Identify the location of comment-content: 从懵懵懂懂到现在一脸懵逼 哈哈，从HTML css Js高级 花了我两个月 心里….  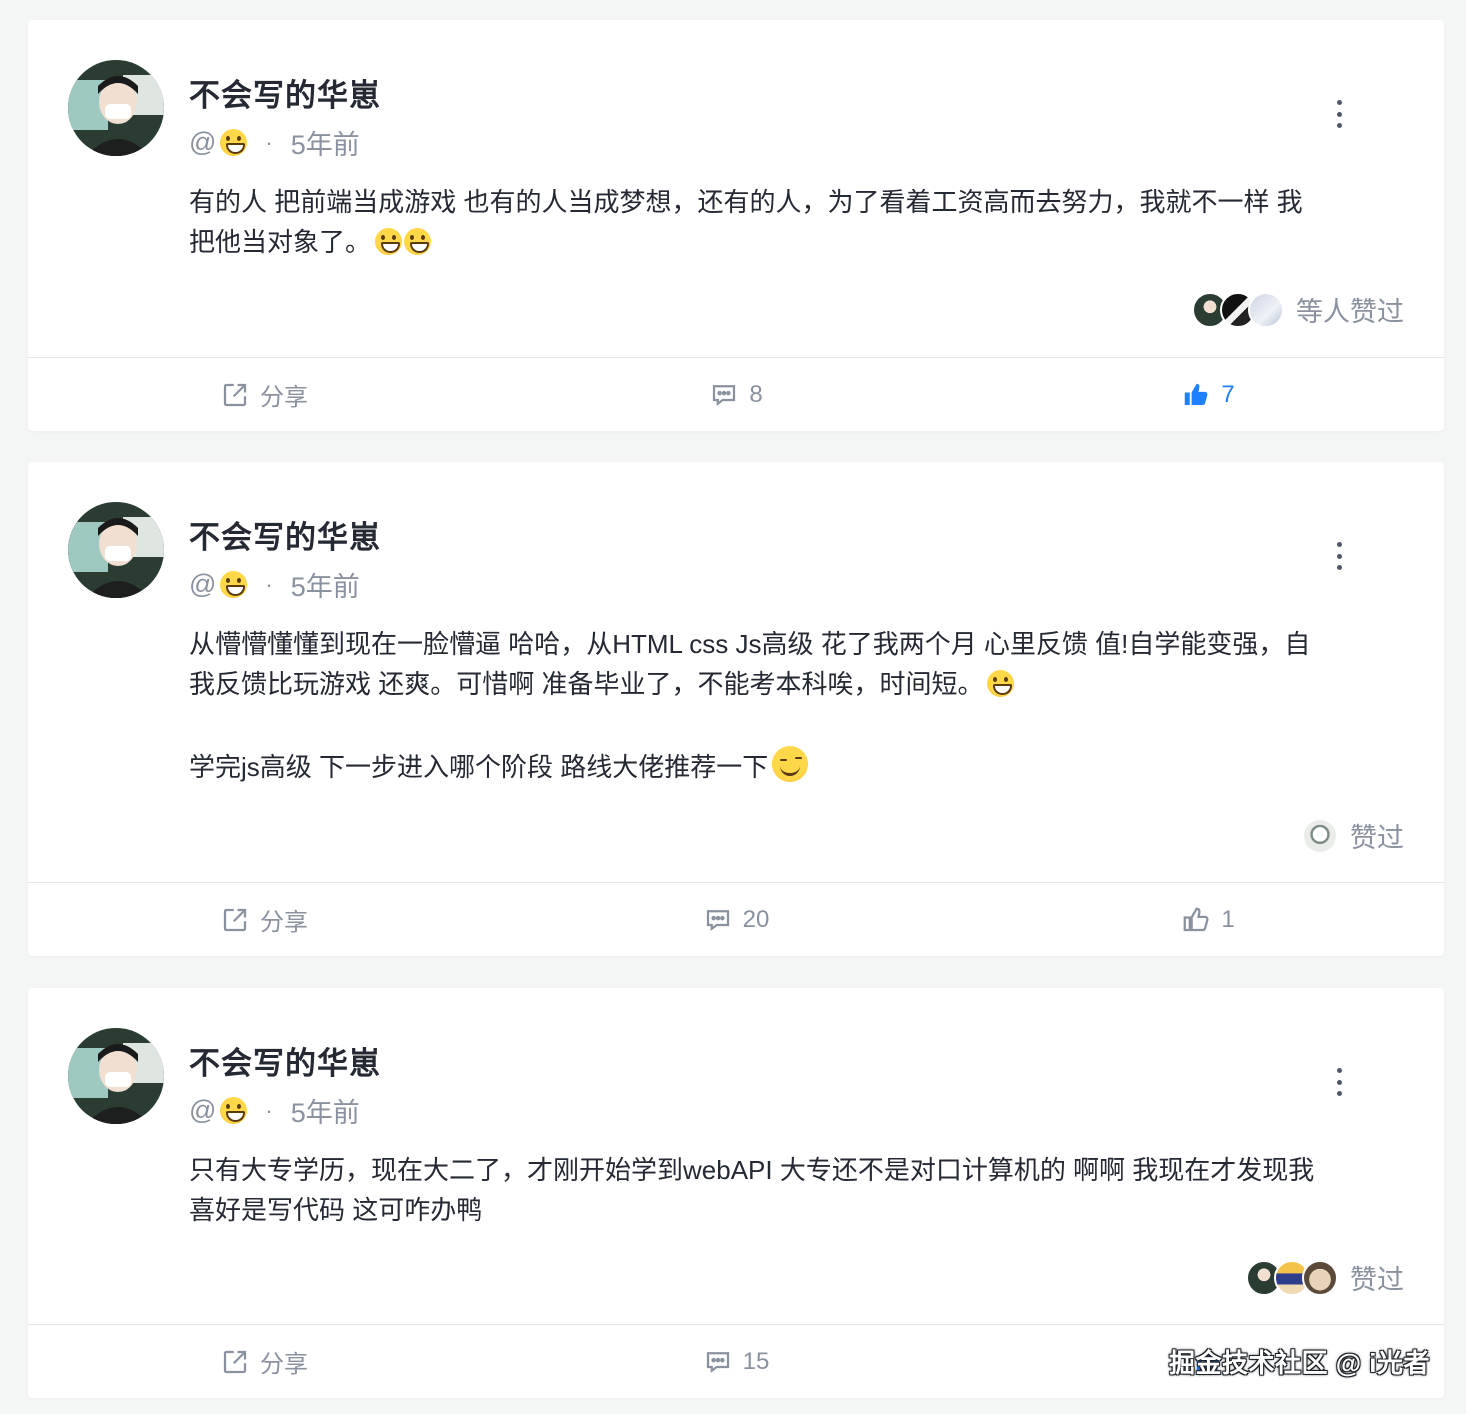
(796, 705).